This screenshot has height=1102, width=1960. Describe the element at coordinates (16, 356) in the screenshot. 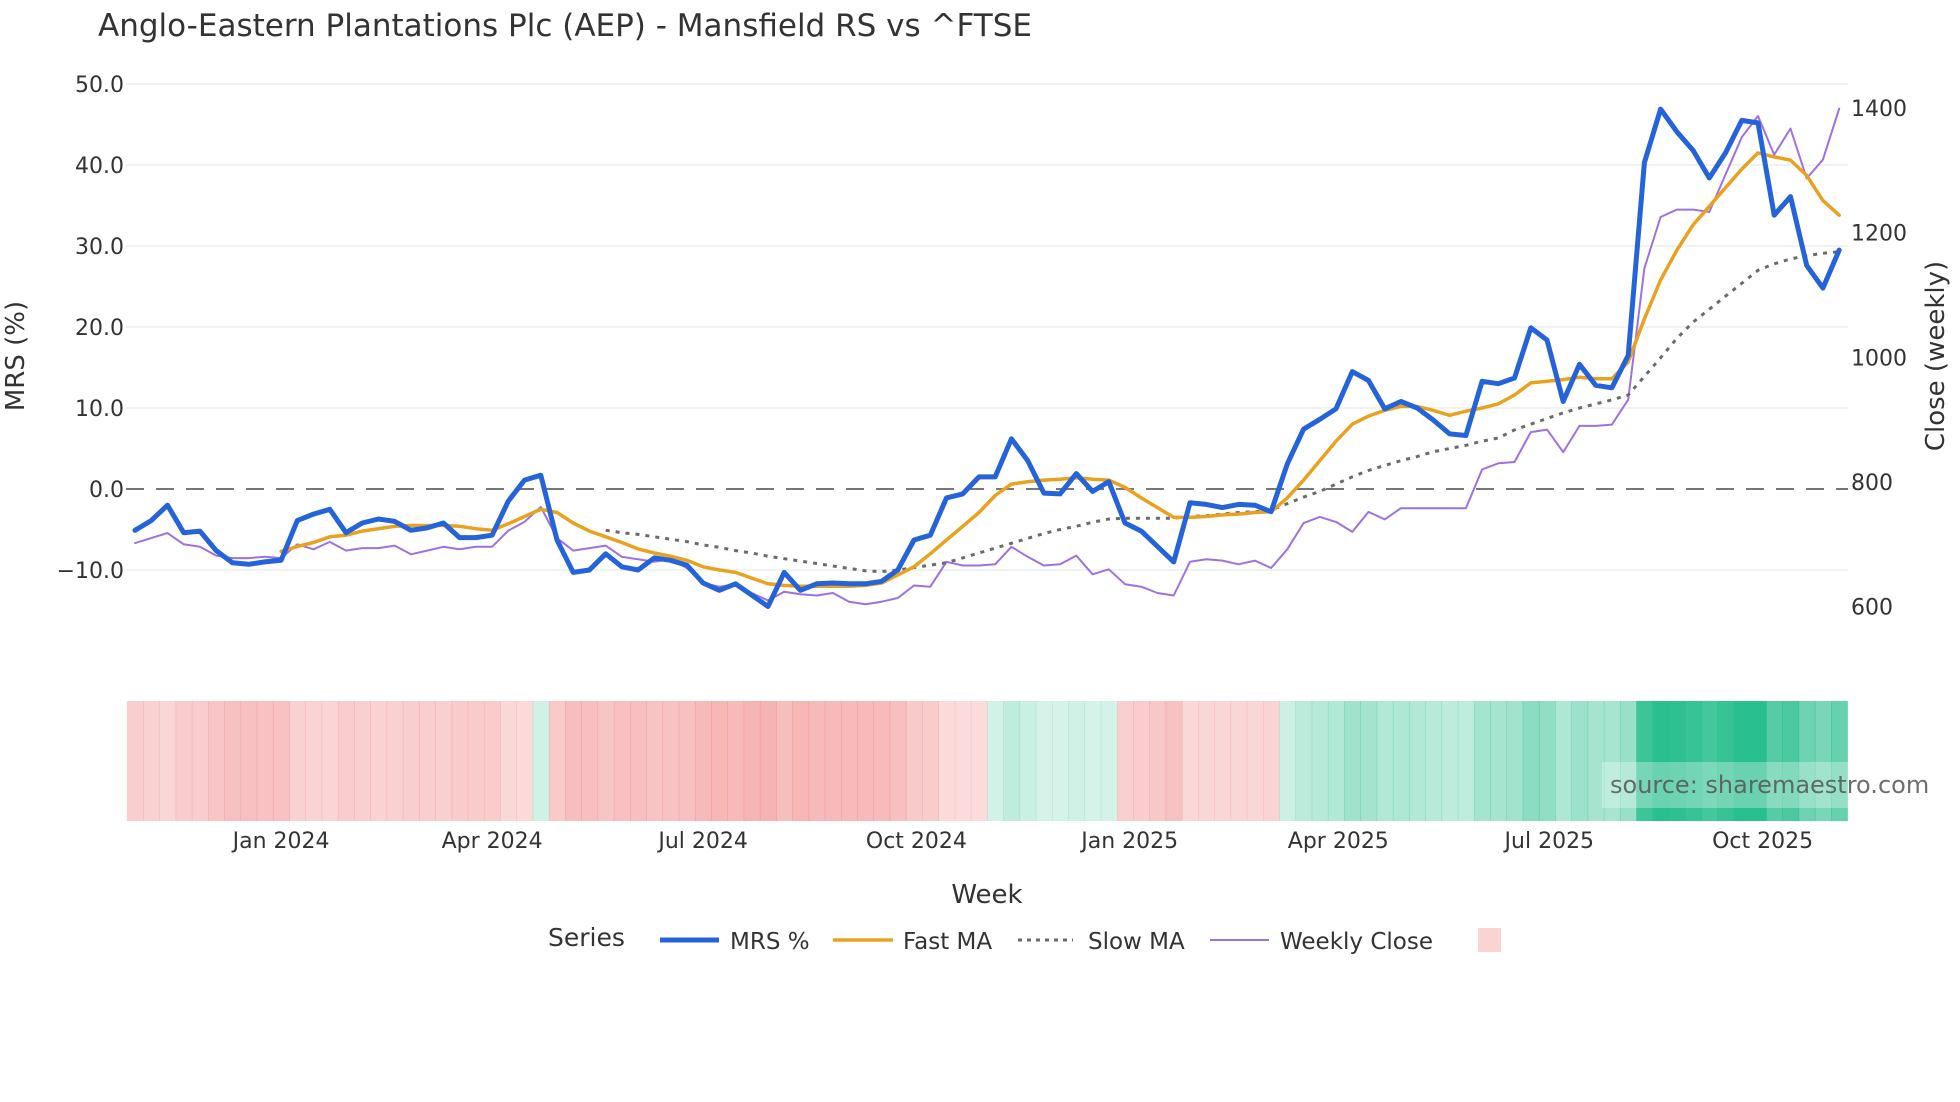

I see `y-axis-title: MRS (%)` at that location.